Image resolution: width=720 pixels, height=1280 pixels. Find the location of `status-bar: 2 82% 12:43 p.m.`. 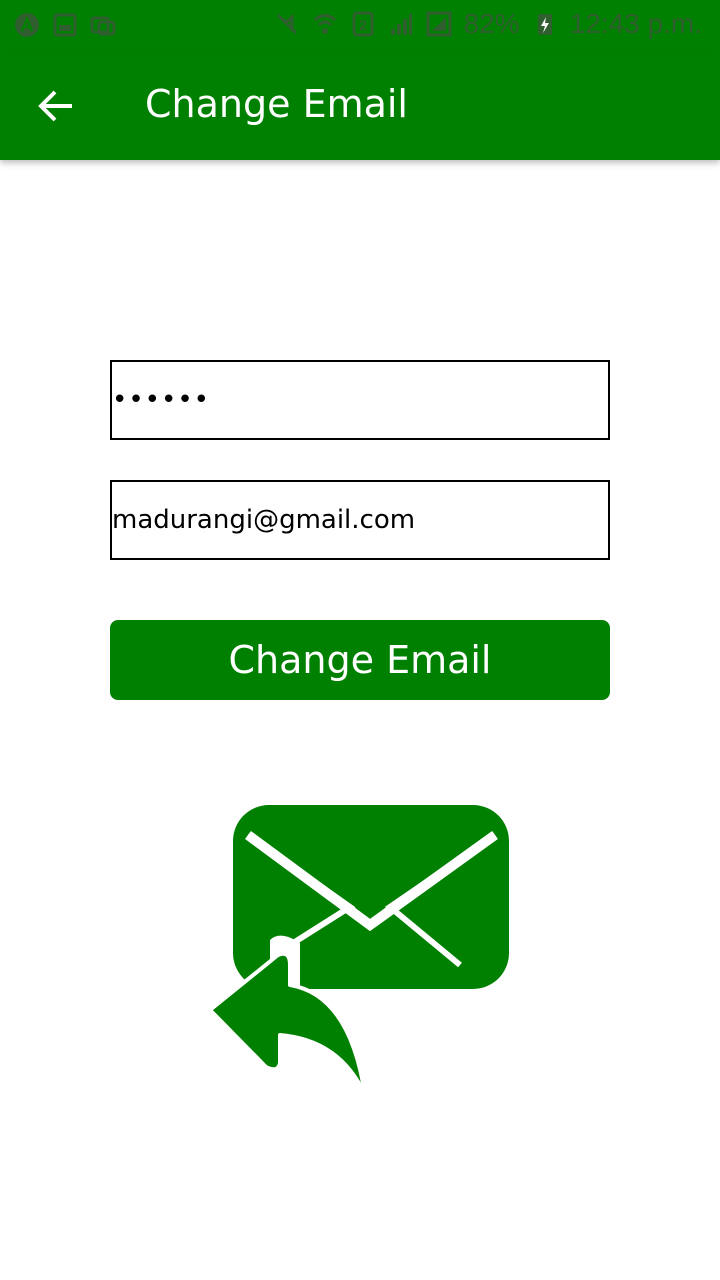

status-bar: 2 82% 12:43 p.m. is located at coordinates (360, 26).